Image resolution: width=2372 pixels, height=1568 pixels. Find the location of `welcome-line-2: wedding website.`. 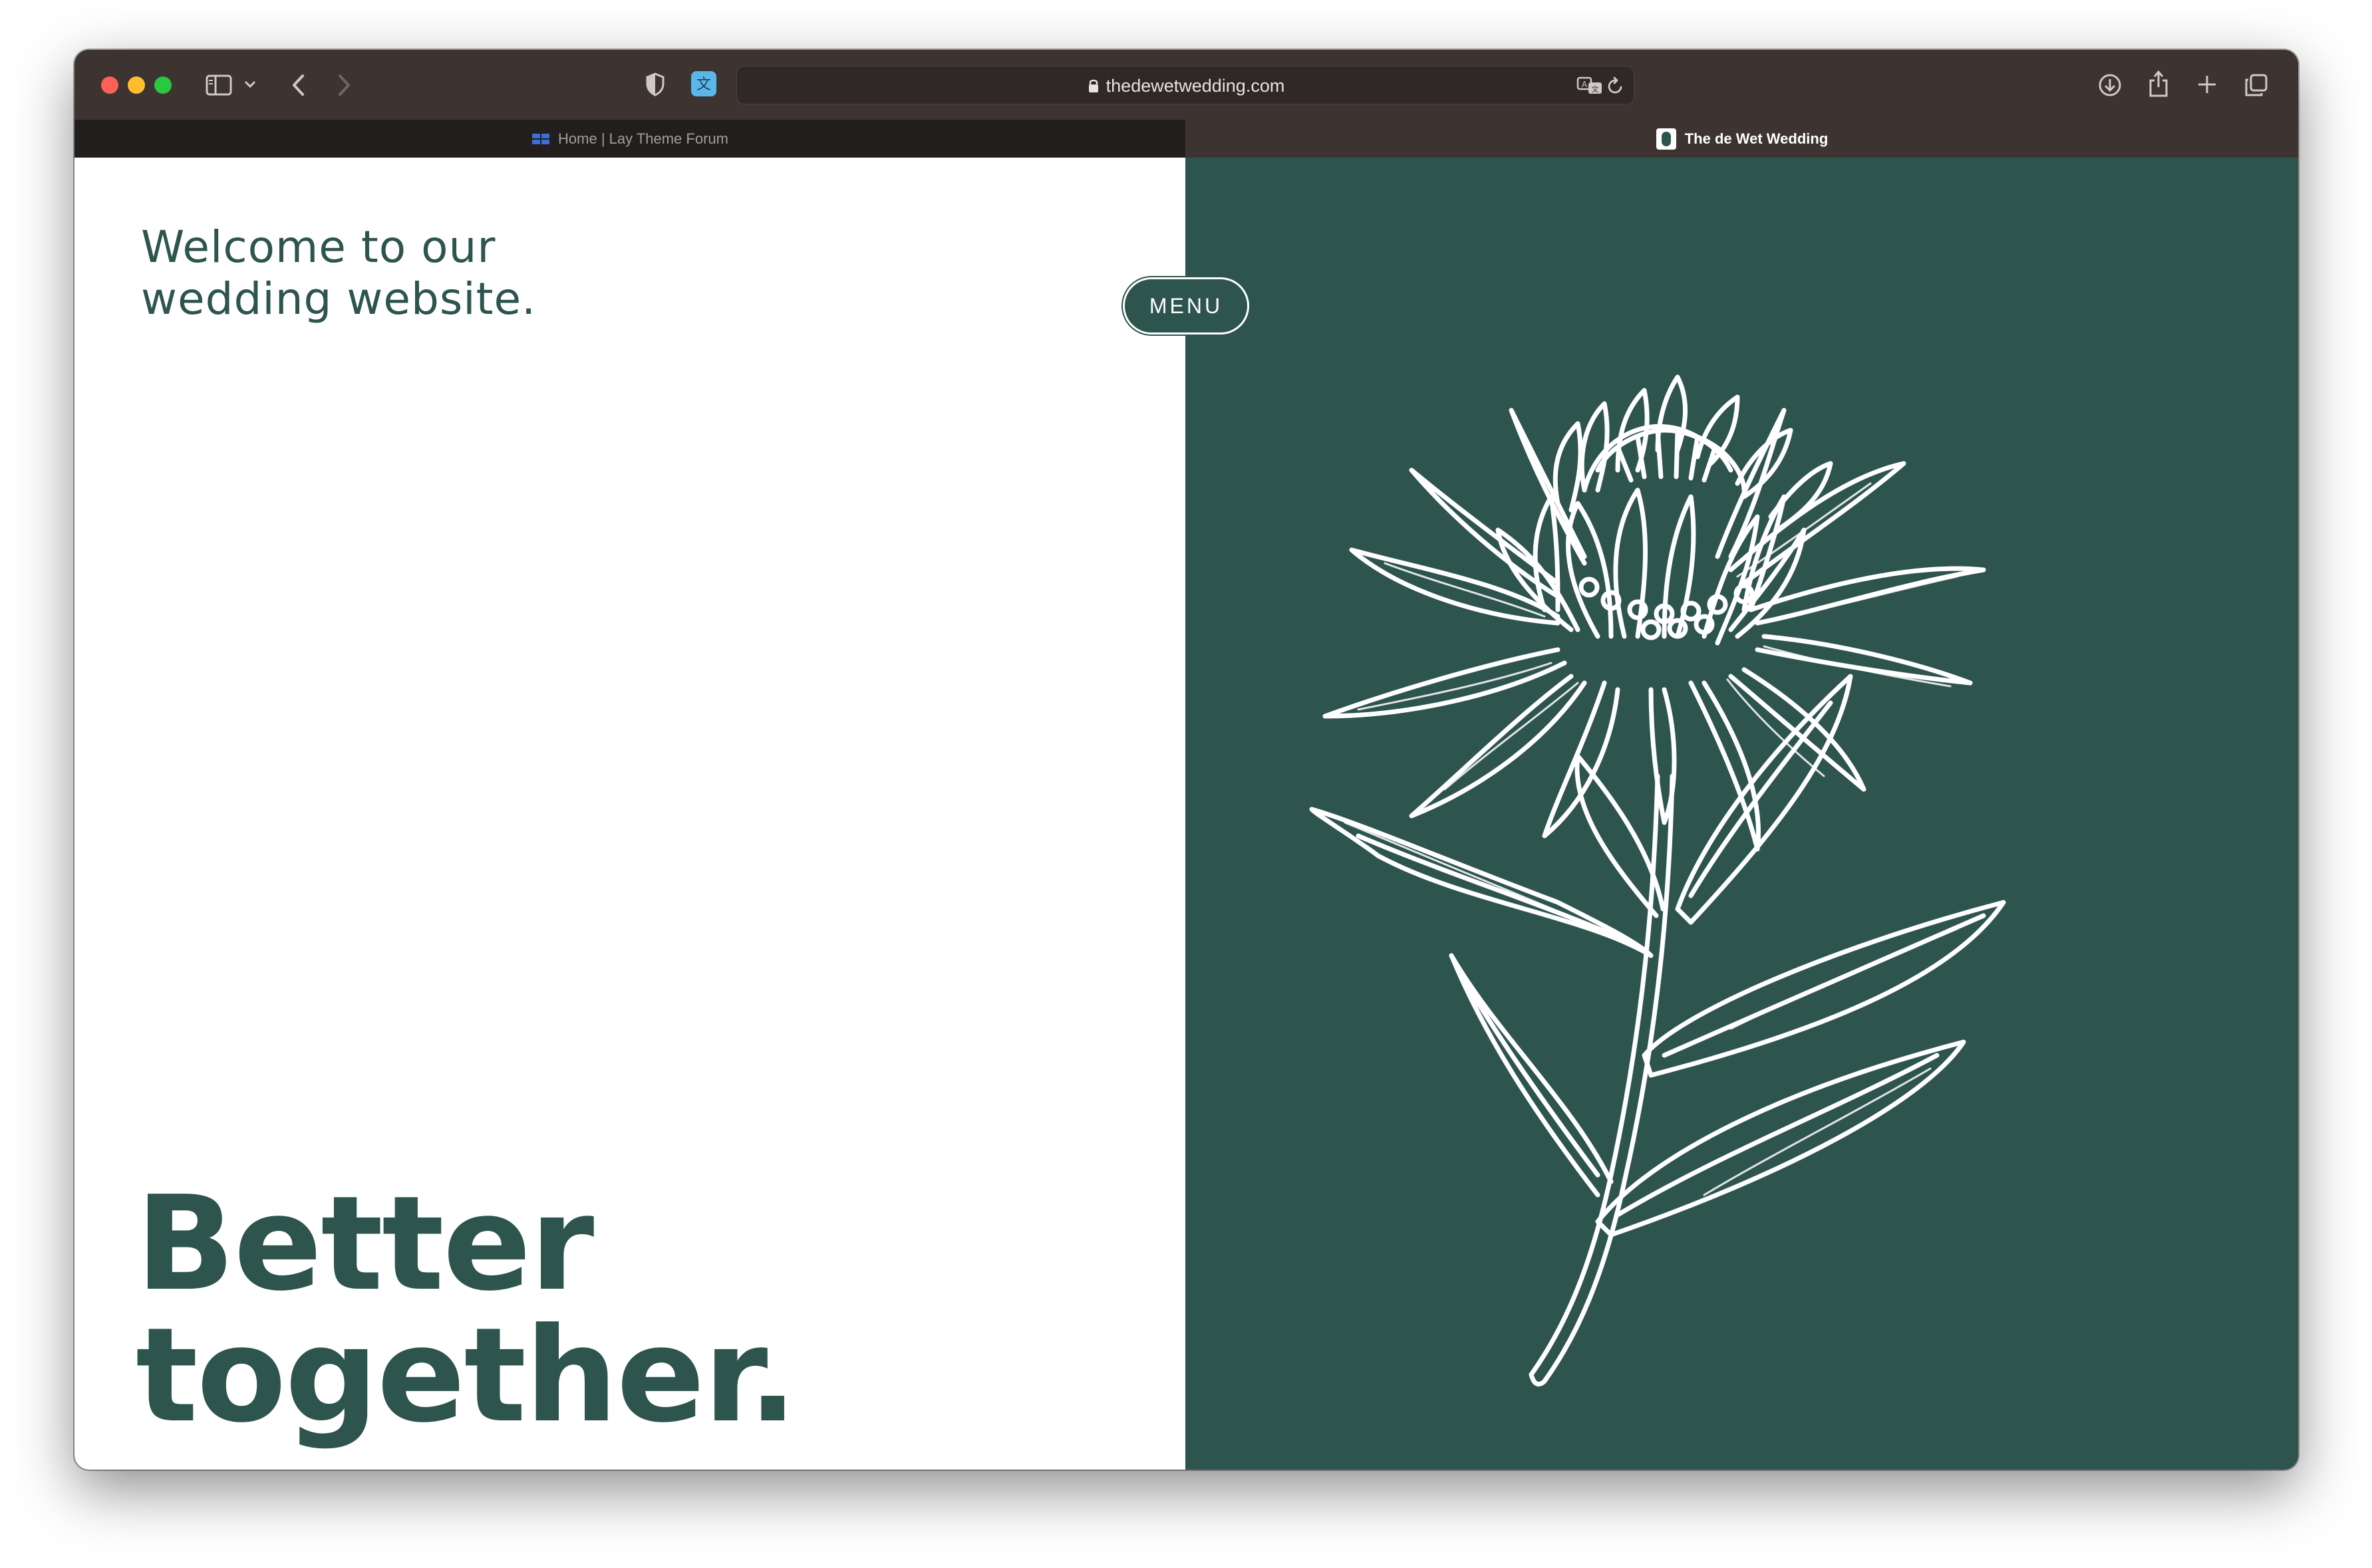

welcome-line-2: wedding website. is located at coordinates (339, 299).